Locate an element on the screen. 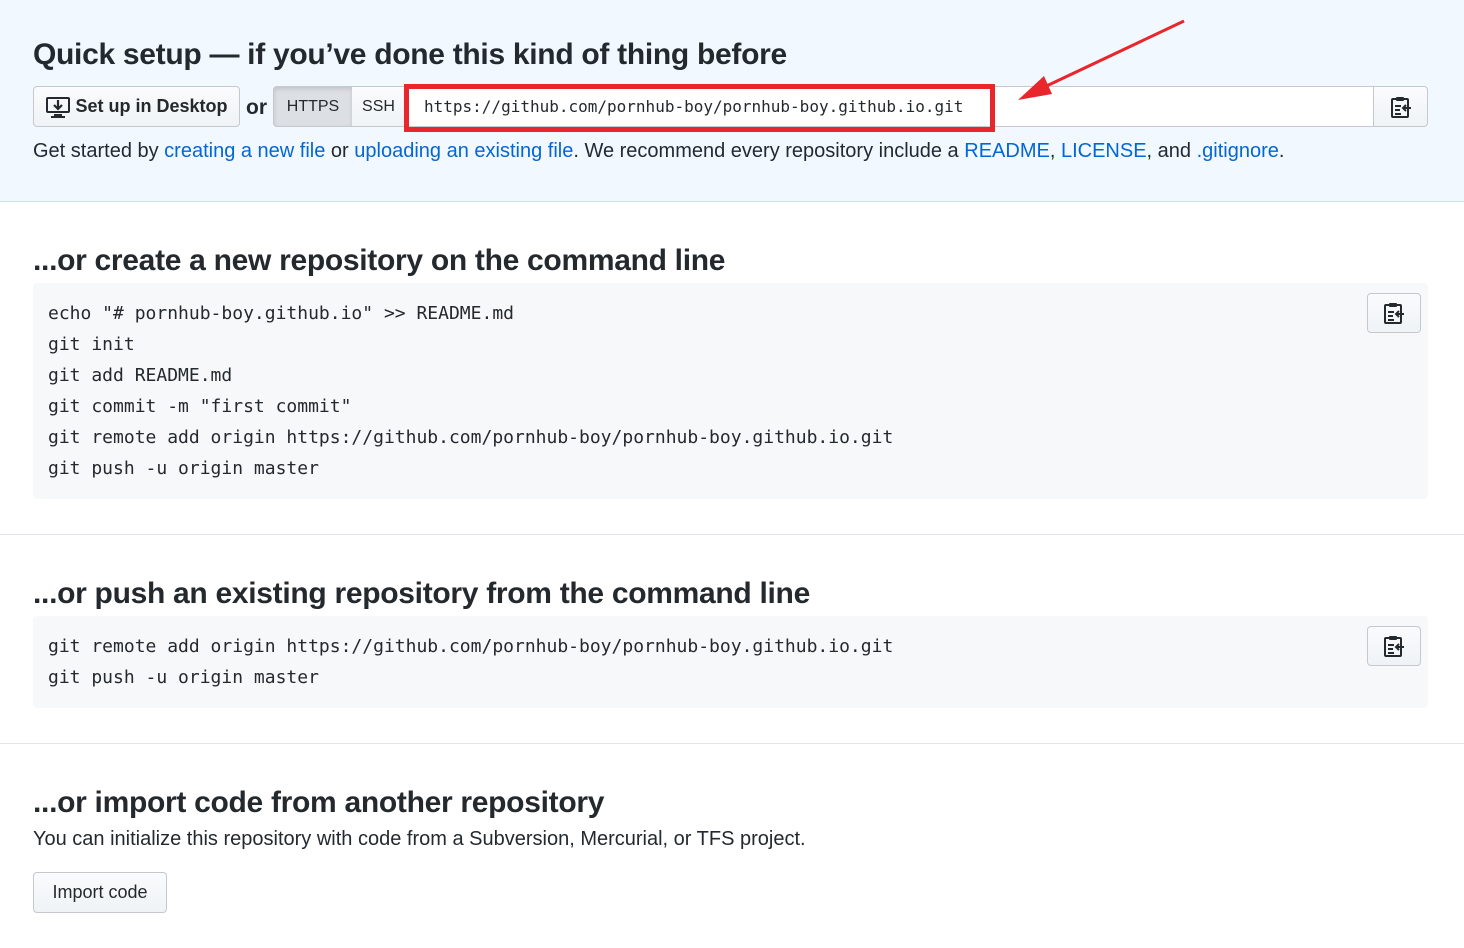  intro-text: or is located at coordinates (340, 151).